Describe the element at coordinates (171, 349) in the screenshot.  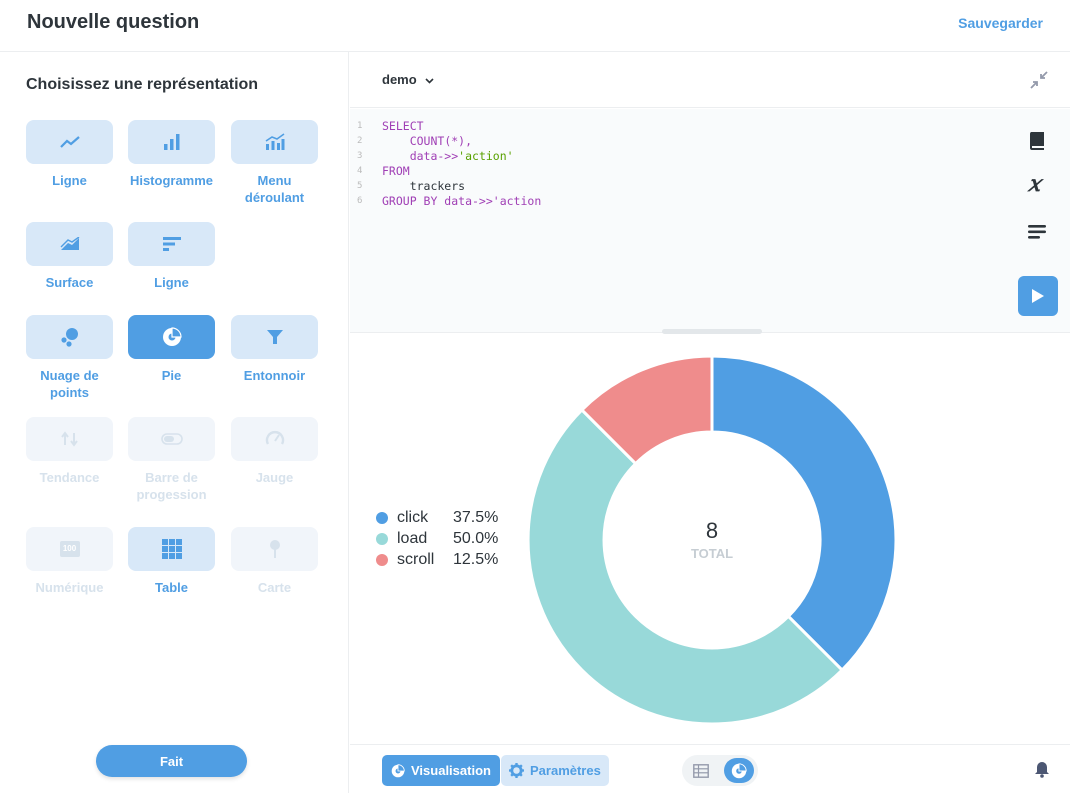
I see `viz-option-pie: Pie` at that location.